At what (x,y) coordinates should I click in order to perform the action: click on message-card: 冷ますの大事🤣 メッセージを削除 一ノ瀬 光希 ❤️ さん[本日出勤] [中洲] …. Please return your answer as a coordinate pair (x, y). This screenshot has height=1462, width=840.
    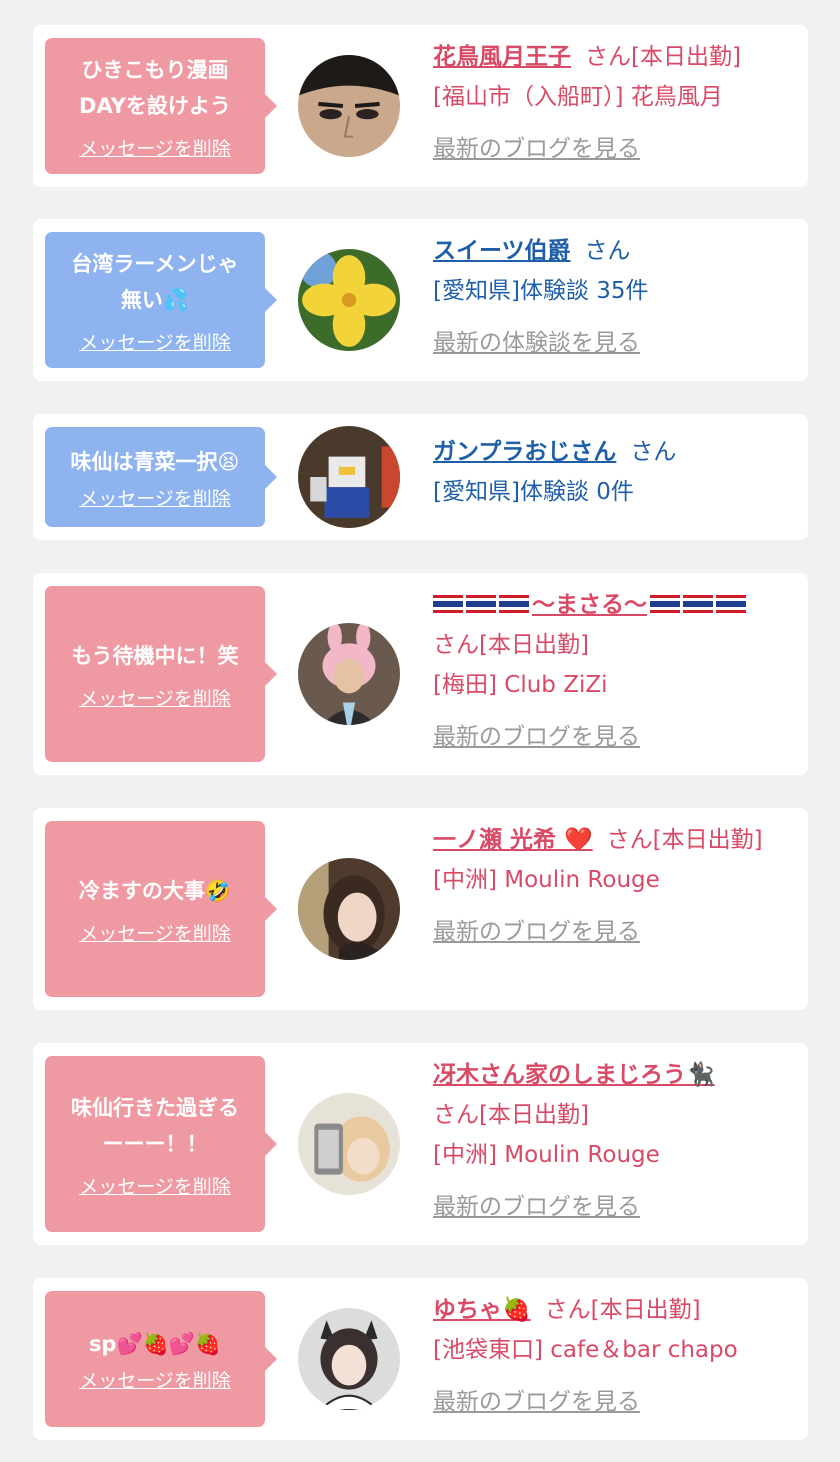
    Looking at the image, I should click on (420, 909).